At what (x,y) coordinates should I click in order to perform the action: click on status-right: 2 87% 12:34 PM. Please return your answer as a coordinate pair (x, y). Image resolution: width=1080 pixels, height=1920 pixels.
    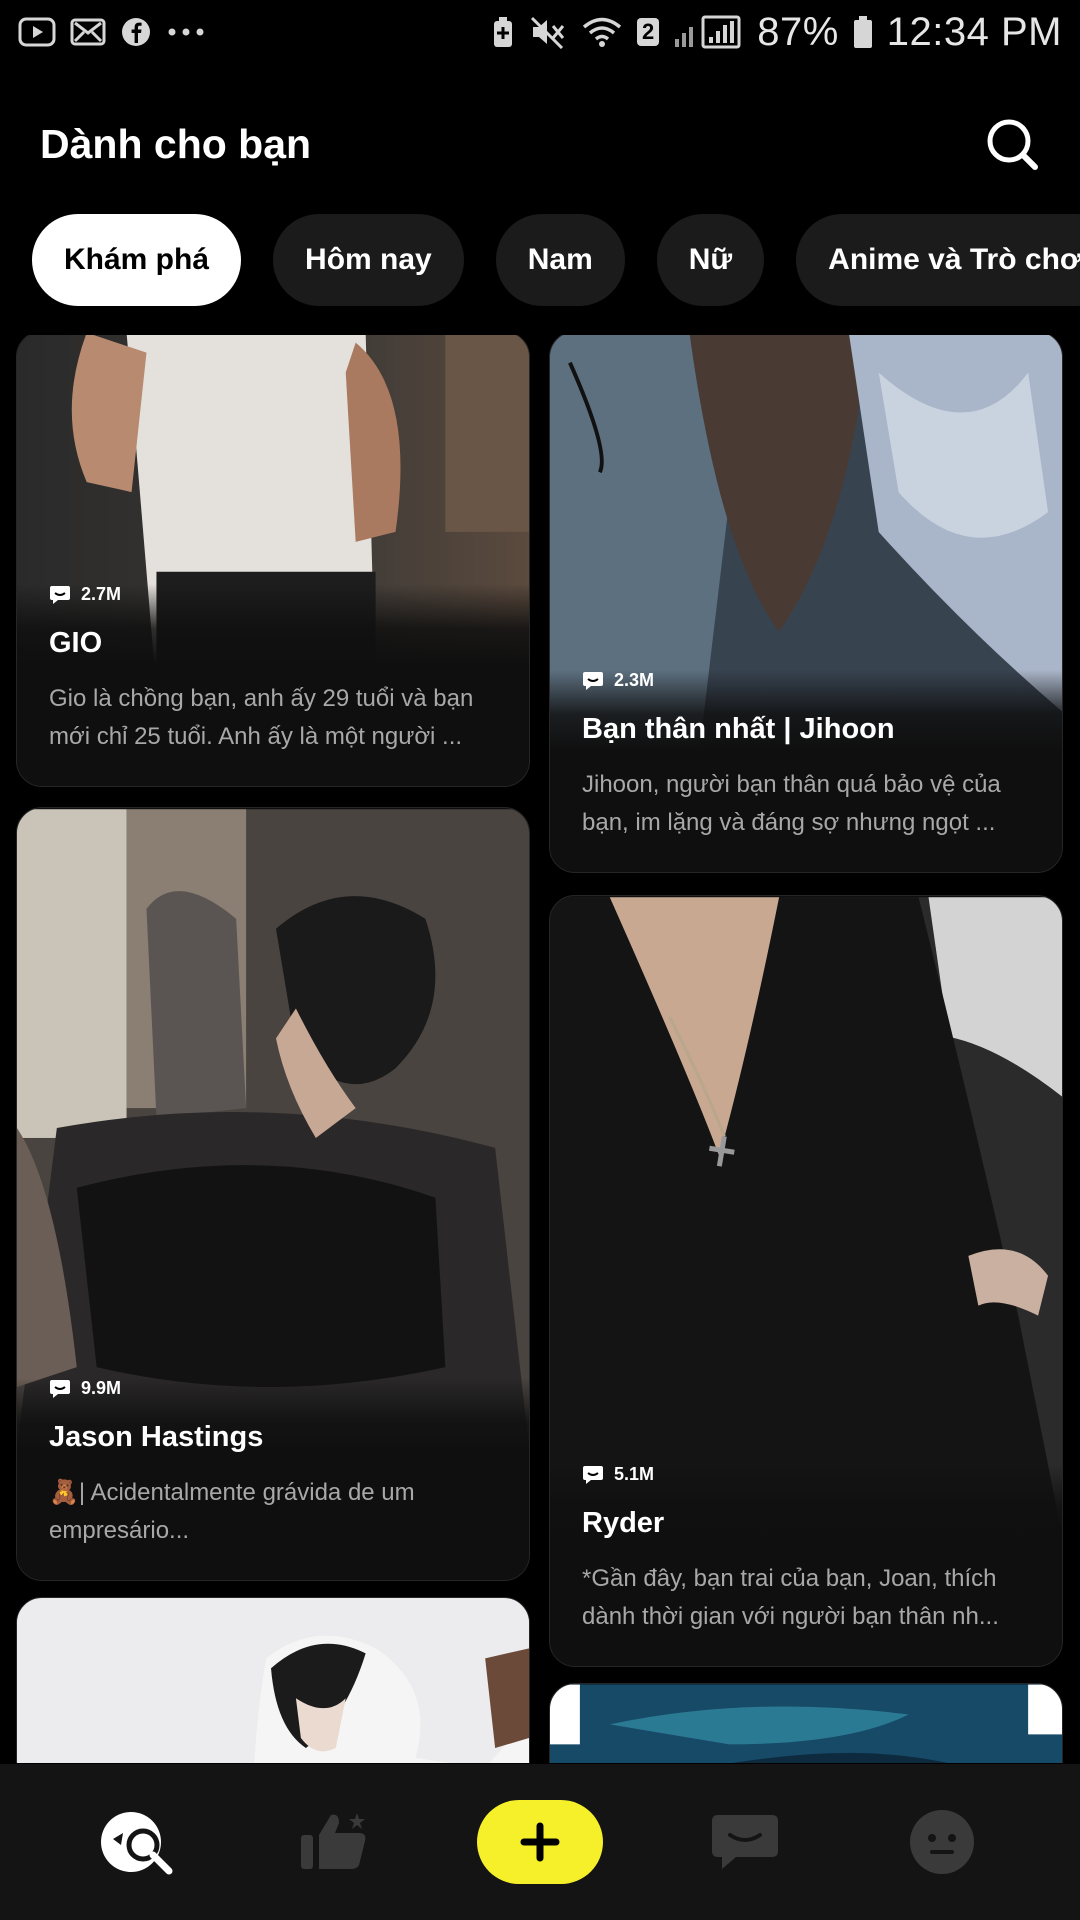
    Looking at the image, I should click on (776, 32).